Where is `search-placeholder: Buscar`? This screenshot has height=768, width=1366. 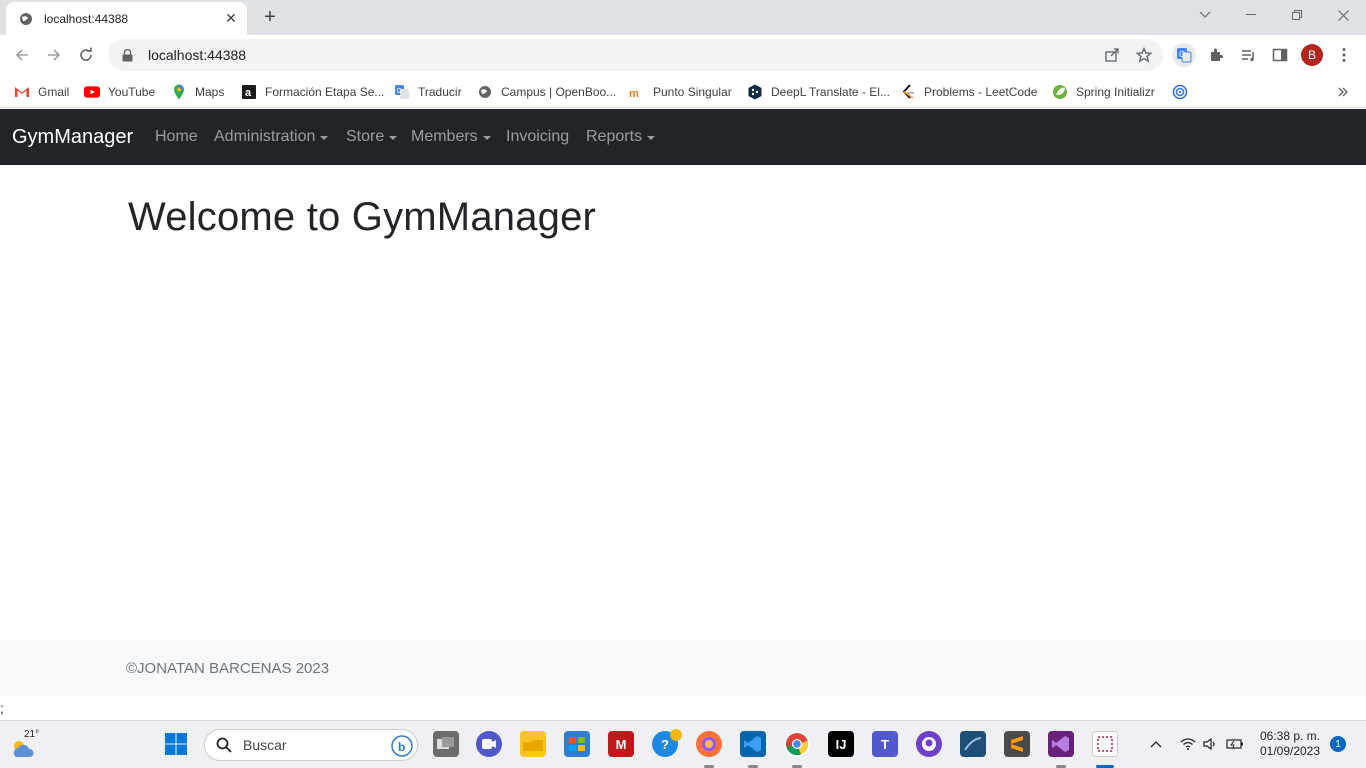
search-placeholder: Buscar is located at coordinates (265, 745).